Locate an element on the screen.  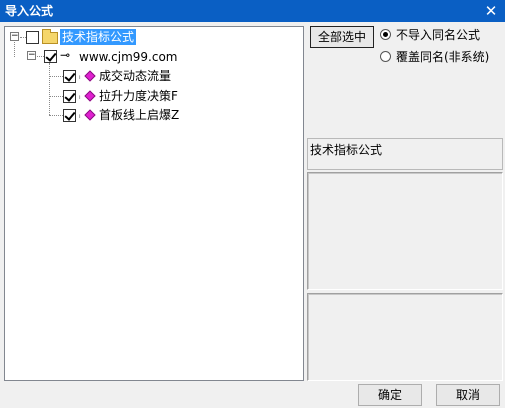
category-info-box: 技术指标公式 is located at coordinates (405, 154).